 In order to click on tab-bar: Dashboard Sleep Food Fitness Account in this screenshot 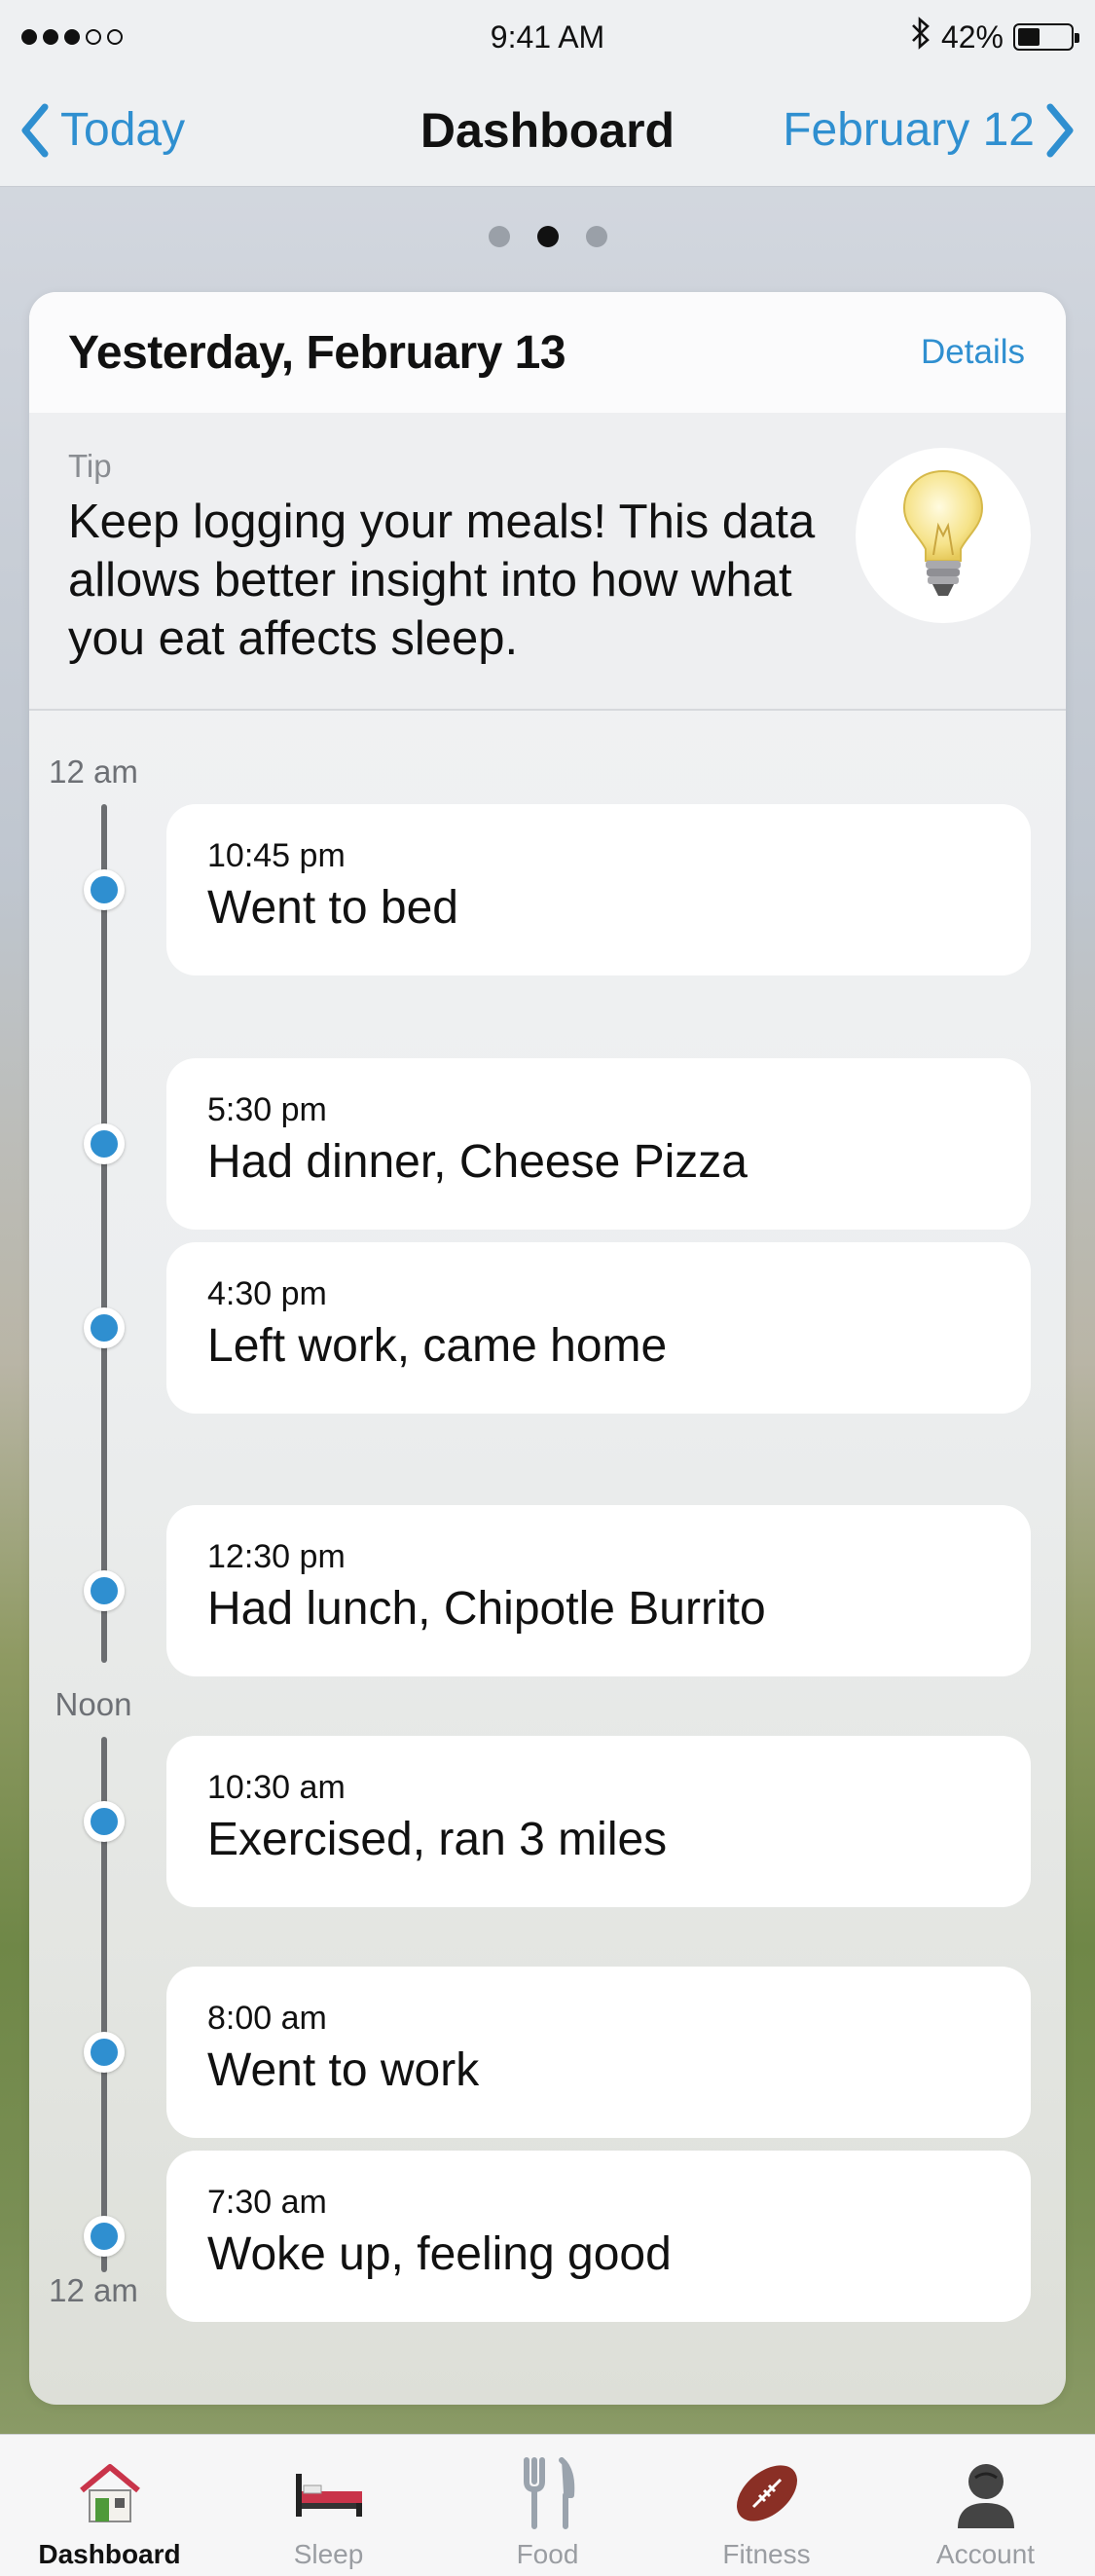, I will do `click(548, 2505)`.